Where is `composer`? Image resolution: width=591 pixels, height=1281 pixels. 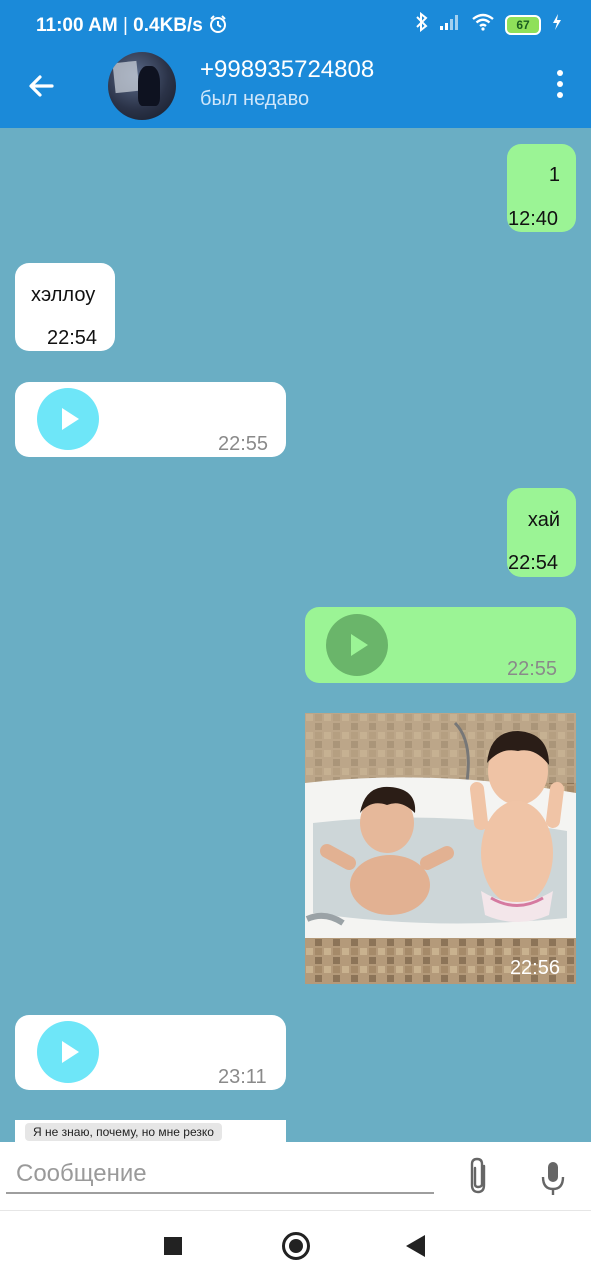
composer is located at coordinates (295, 1176).